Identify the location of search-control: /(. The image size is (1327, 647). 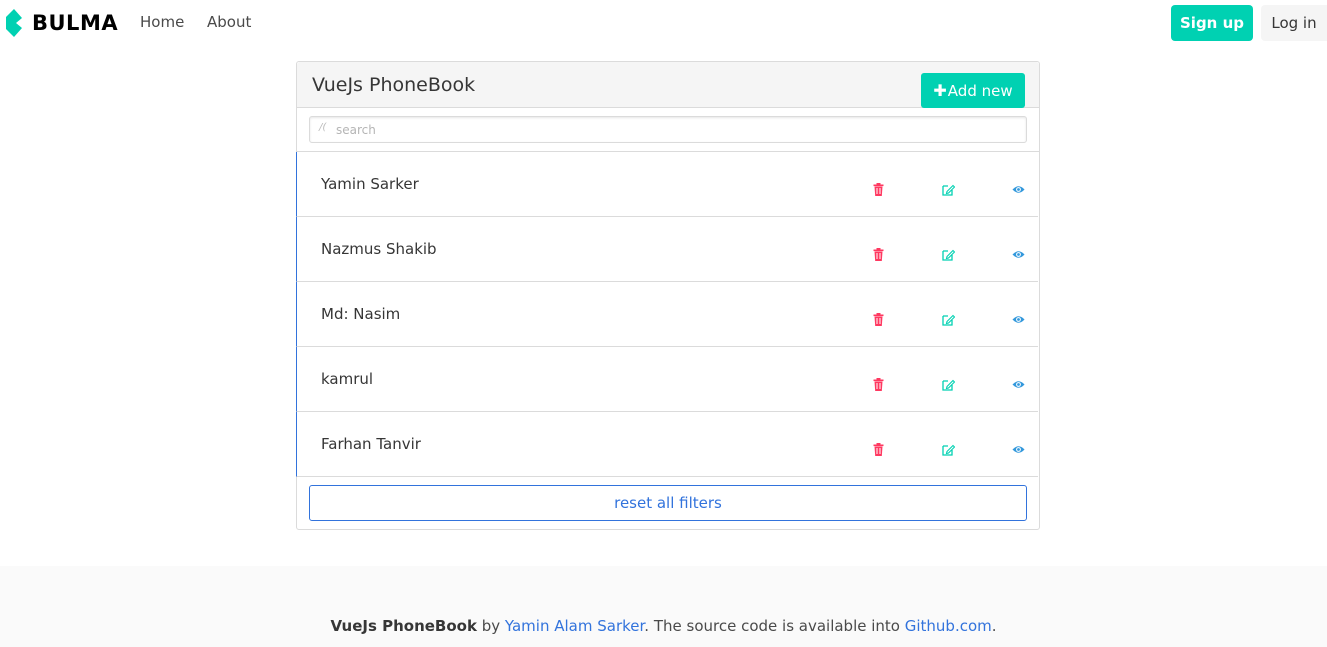
(668, 129).